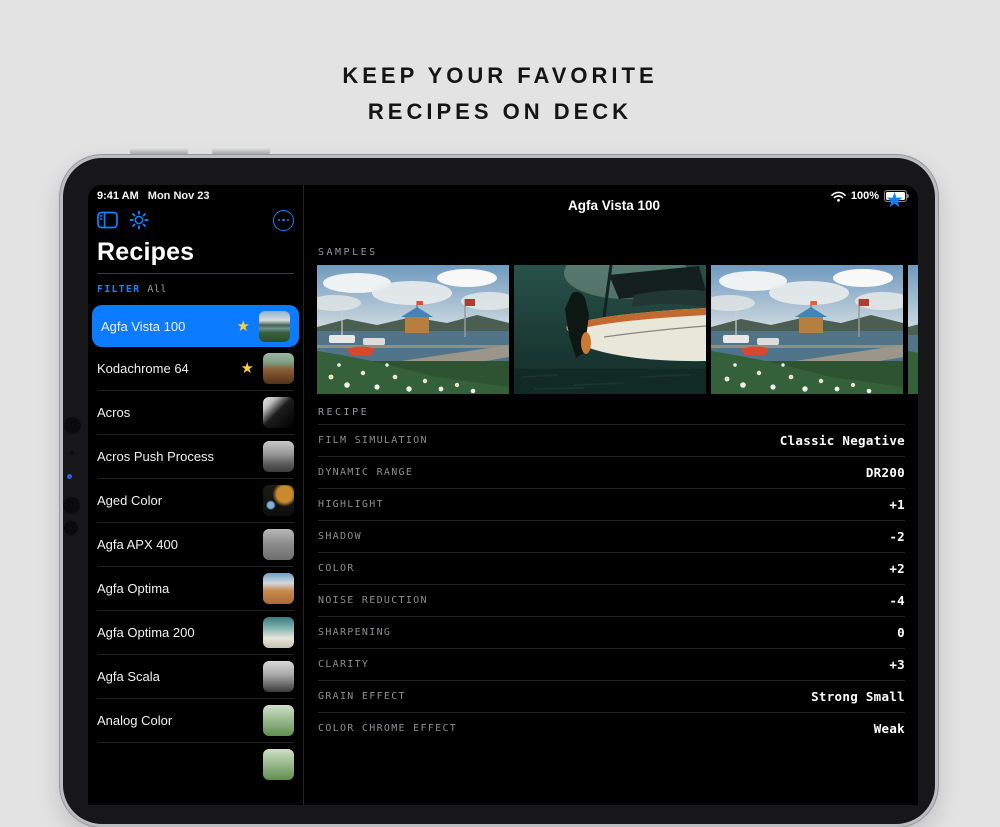 The height and width of the screenshot is (827, 1000). What do you see at coordinates (858, 696) in the screenshot?
I see `setting-value: Strong Small` at bounding box center [858, 696].